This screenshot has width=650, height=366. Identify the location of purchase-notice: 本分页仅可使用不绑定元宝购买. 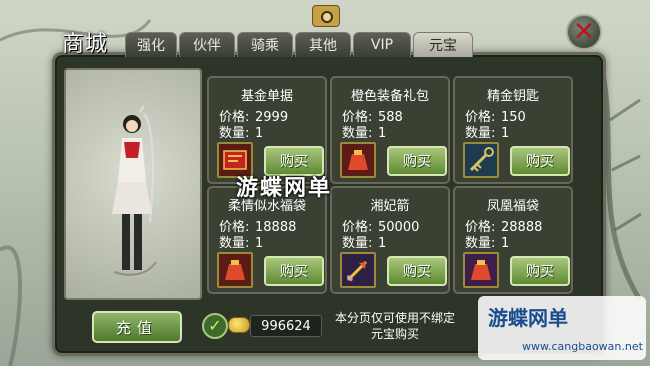
(394, 326).